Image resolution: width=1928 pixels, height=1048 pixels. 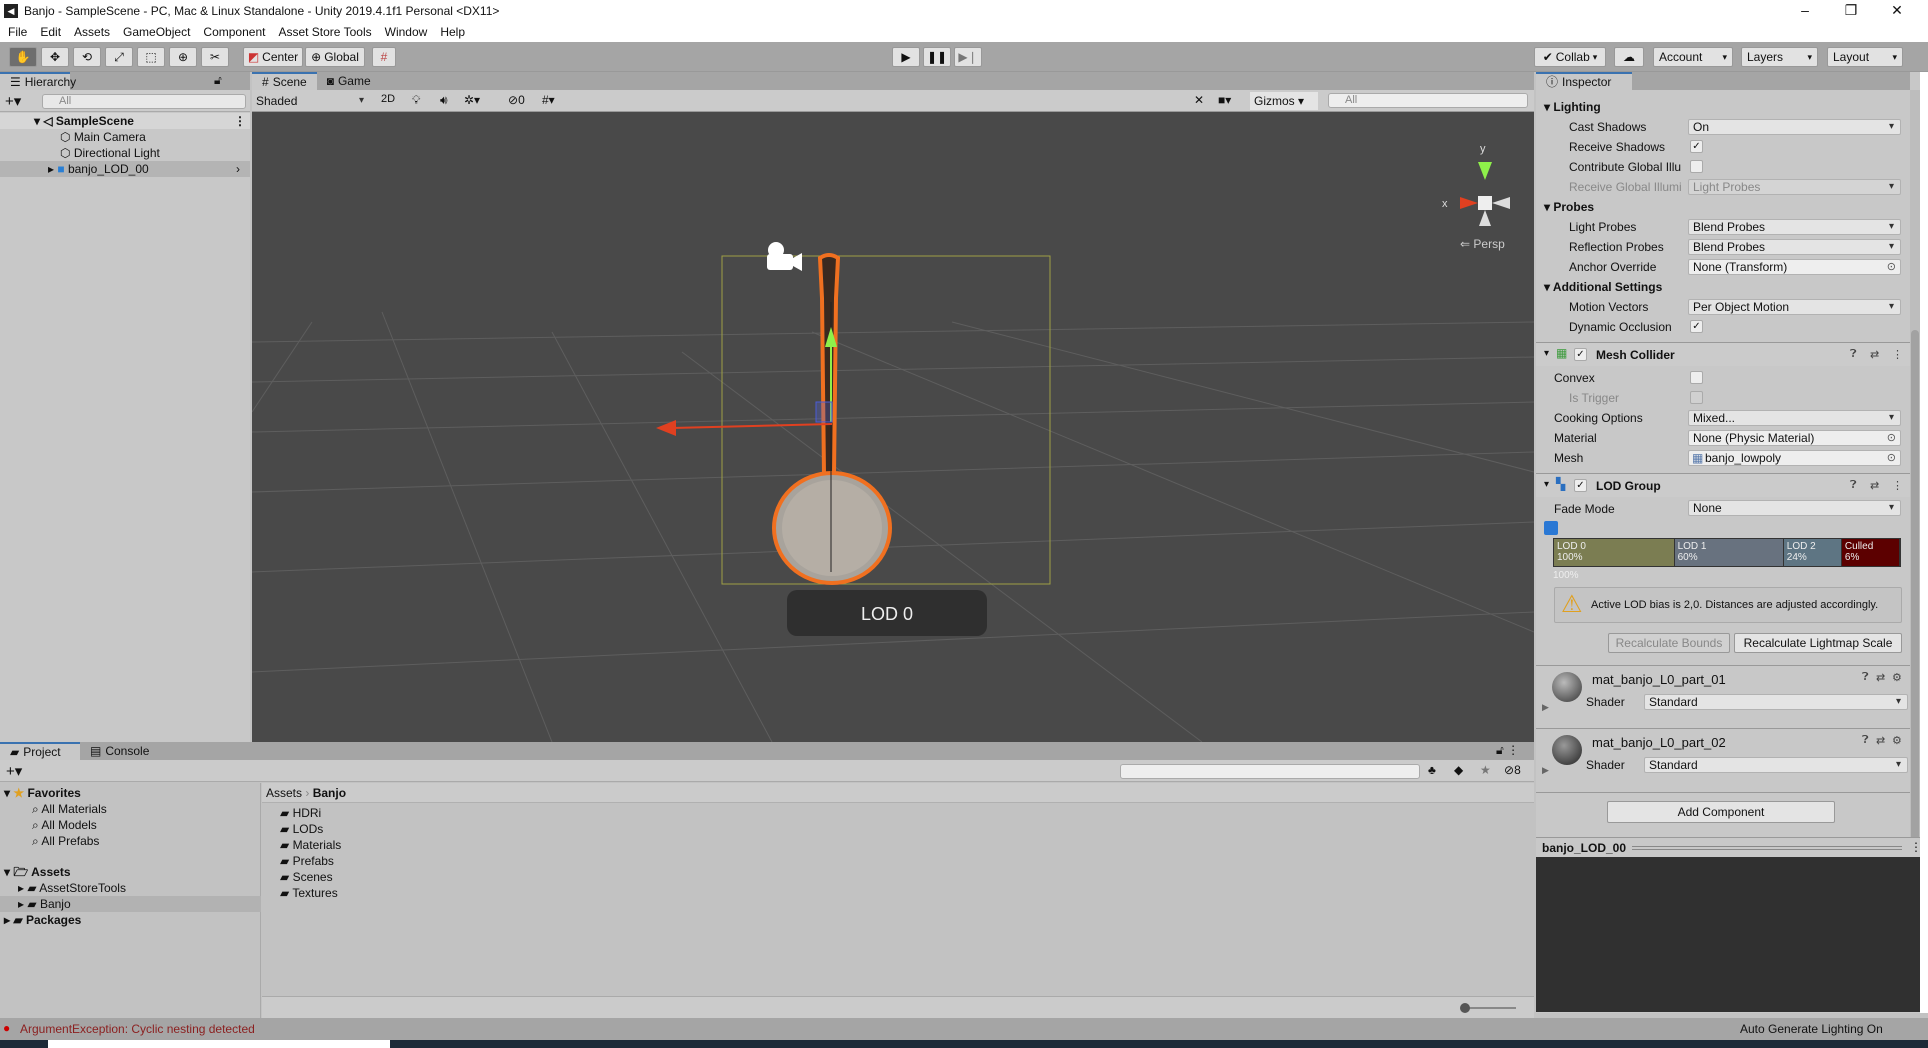 I want to click on grid-toggle-icon: #▾, so click(x=548, y=100).